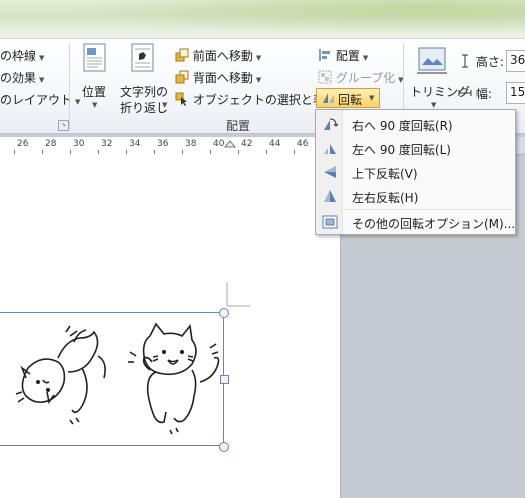 The image size is (525, 498). What do you see at coordinates (330, 149) in the screenshot?
I see `rotate-left-90-icon` at bounding box center [330, 149].